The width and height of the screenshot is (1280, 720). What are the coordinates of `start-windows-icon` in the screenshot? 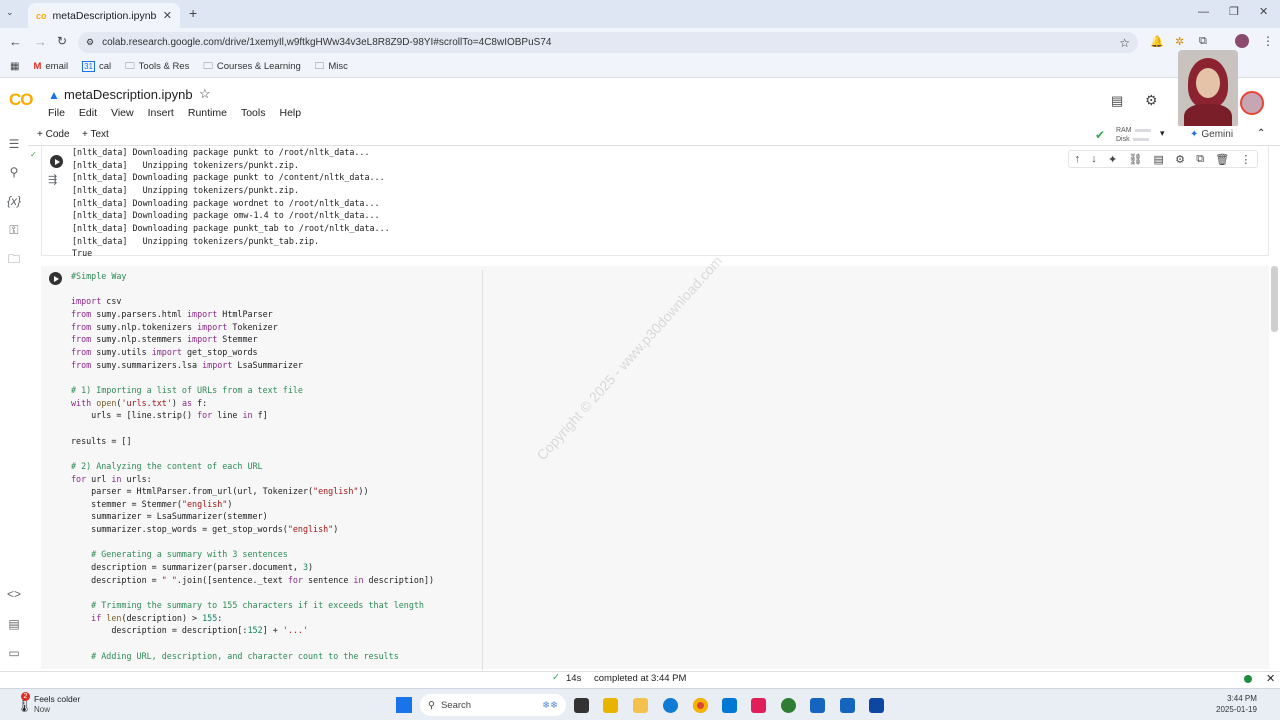 It's located at (404, 705).